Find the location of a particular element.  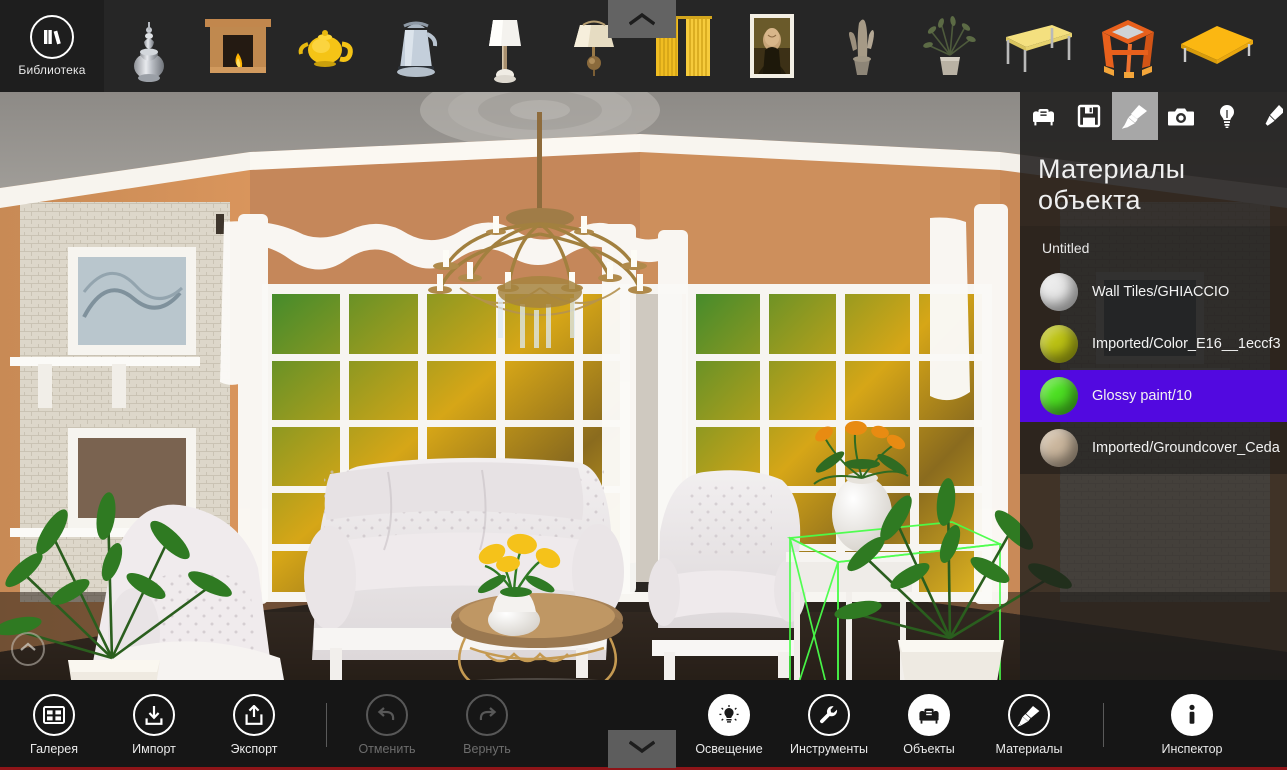

import-icon is located at coordinates (154, 715).